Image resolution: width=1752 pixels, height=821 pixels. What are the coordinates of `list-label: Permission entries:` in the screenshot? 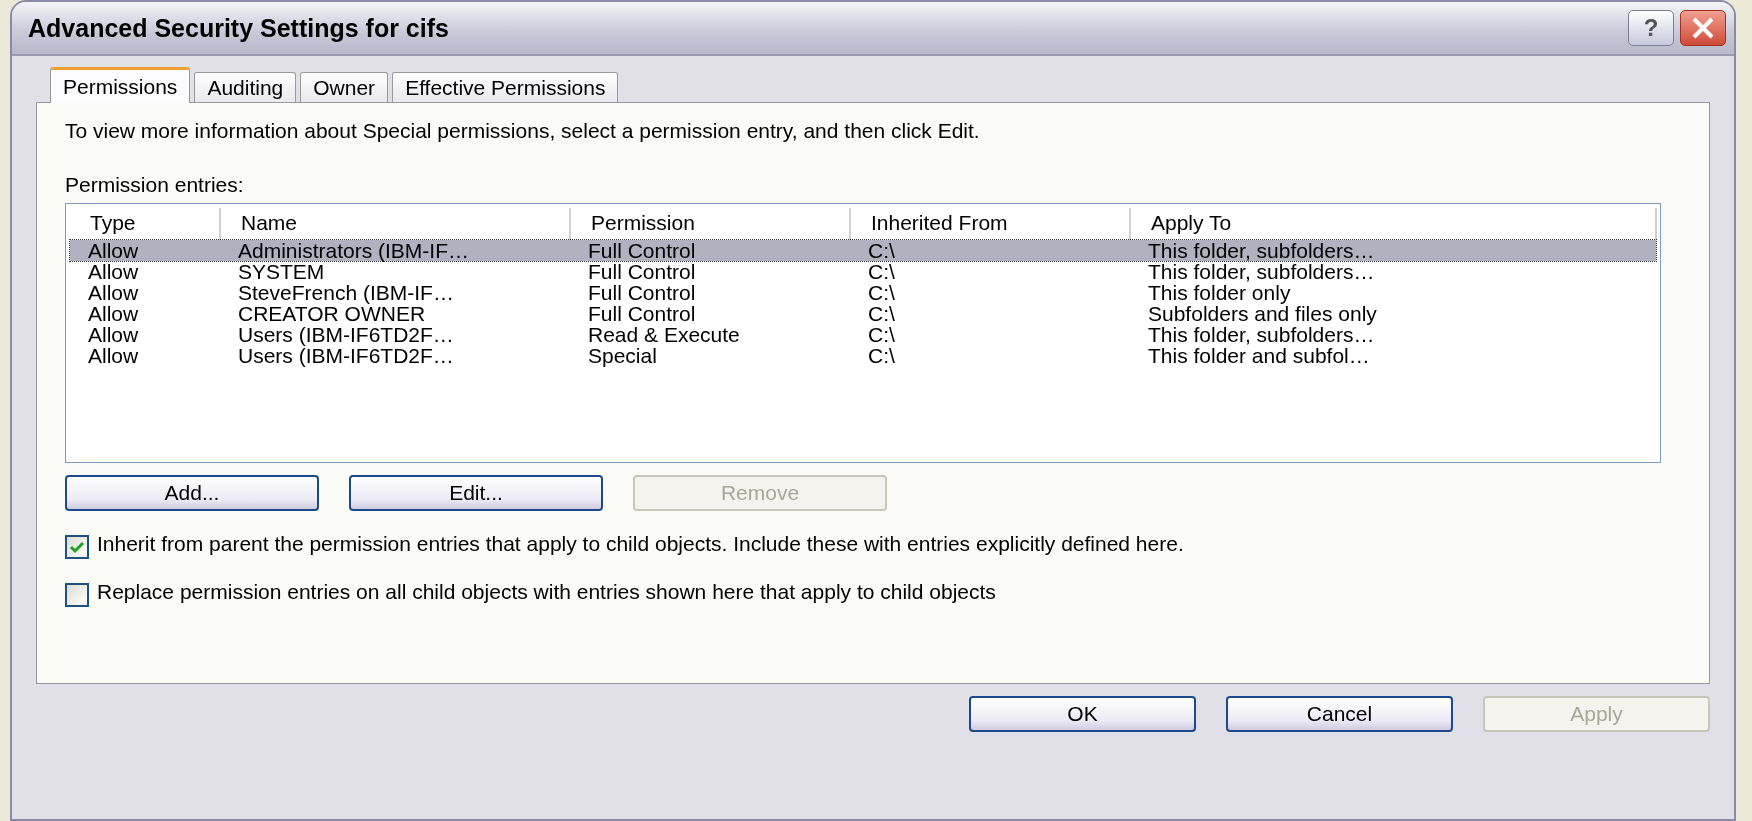 It's located at (155, 185).